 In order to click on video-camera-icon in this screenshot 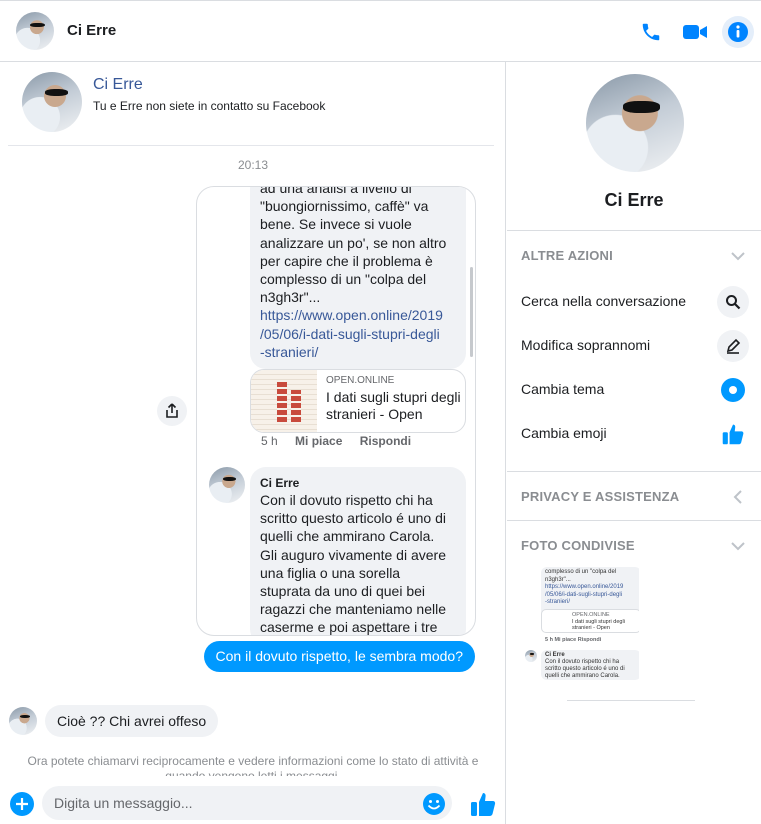, I will do `click(695, 32)`.